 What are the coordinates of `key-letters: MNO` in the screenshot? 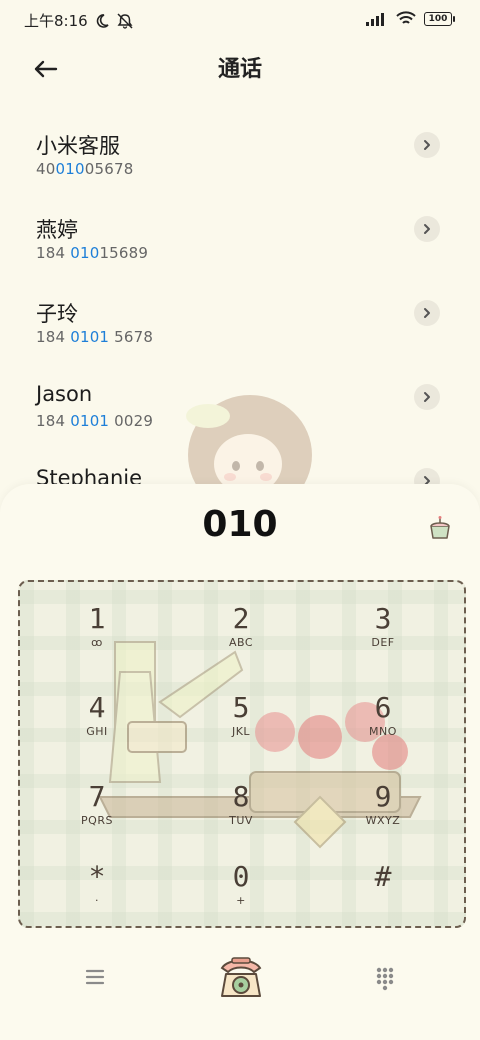 It's located at (383, 731).